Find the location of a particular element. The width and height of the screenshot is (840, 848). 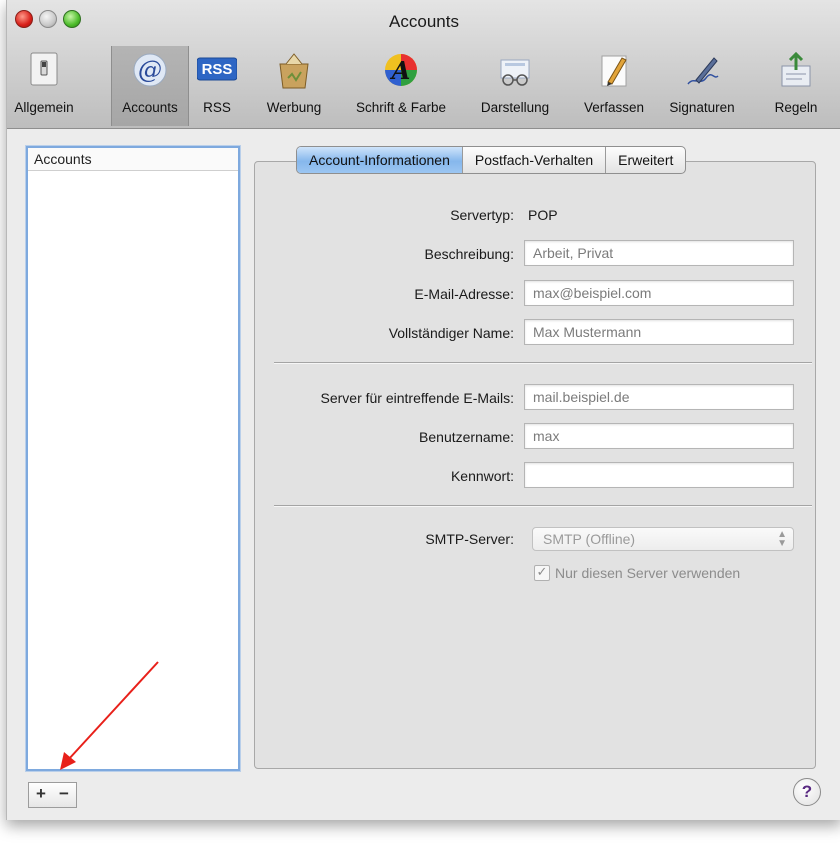

toolbar-label: Allgemein is located at coordinates (44, 107).